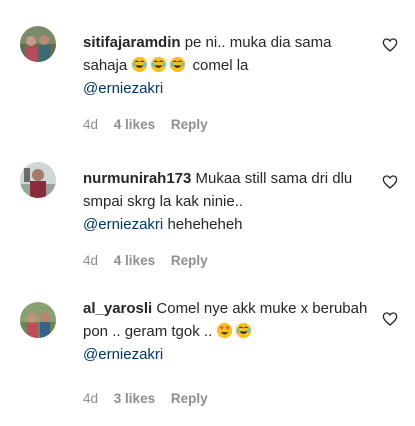 This screenshot has height=426, width=415. I want to click on comment-username: nurmunirah173, so click(137, 178).